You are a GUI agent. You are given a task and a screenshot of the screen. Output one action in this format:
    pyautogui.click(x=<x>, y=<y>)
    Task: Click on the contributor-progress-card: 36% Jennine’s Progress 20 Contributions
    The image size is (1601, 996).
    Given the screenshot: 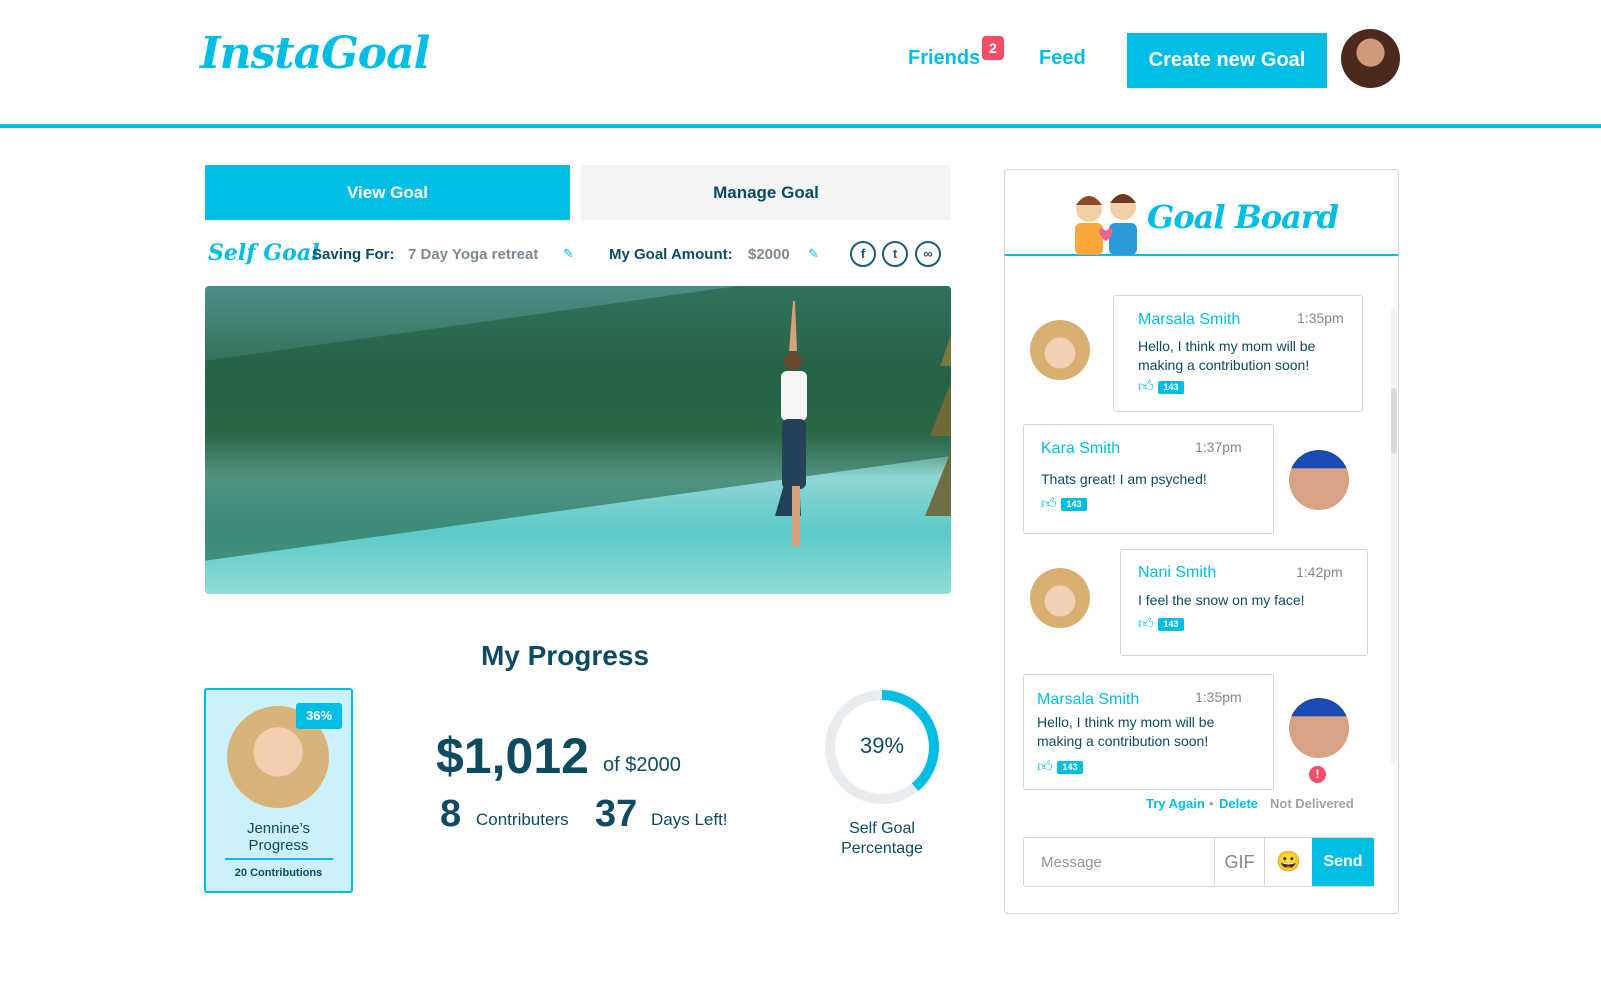 What is the action you would take?
    pyautogui.click(x=278, y=790)
    